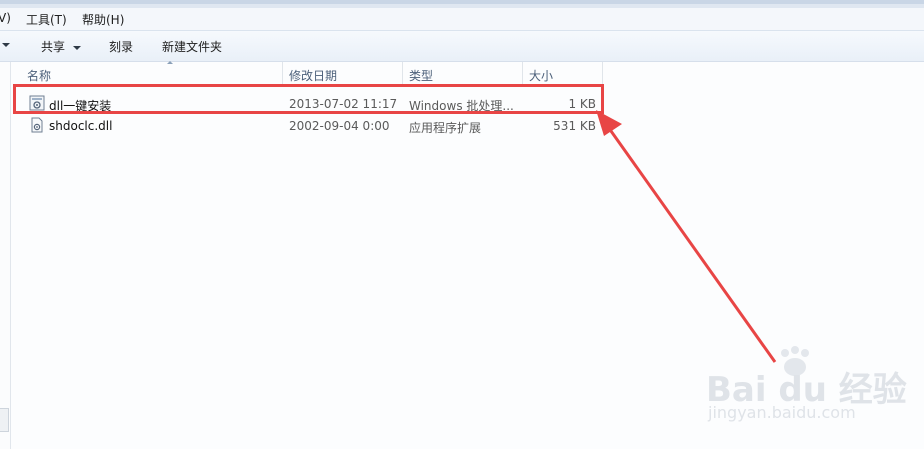 The image size is (924, 449). I want to click on watermark-url: jingyan.baidu.com, so click(782, 412).